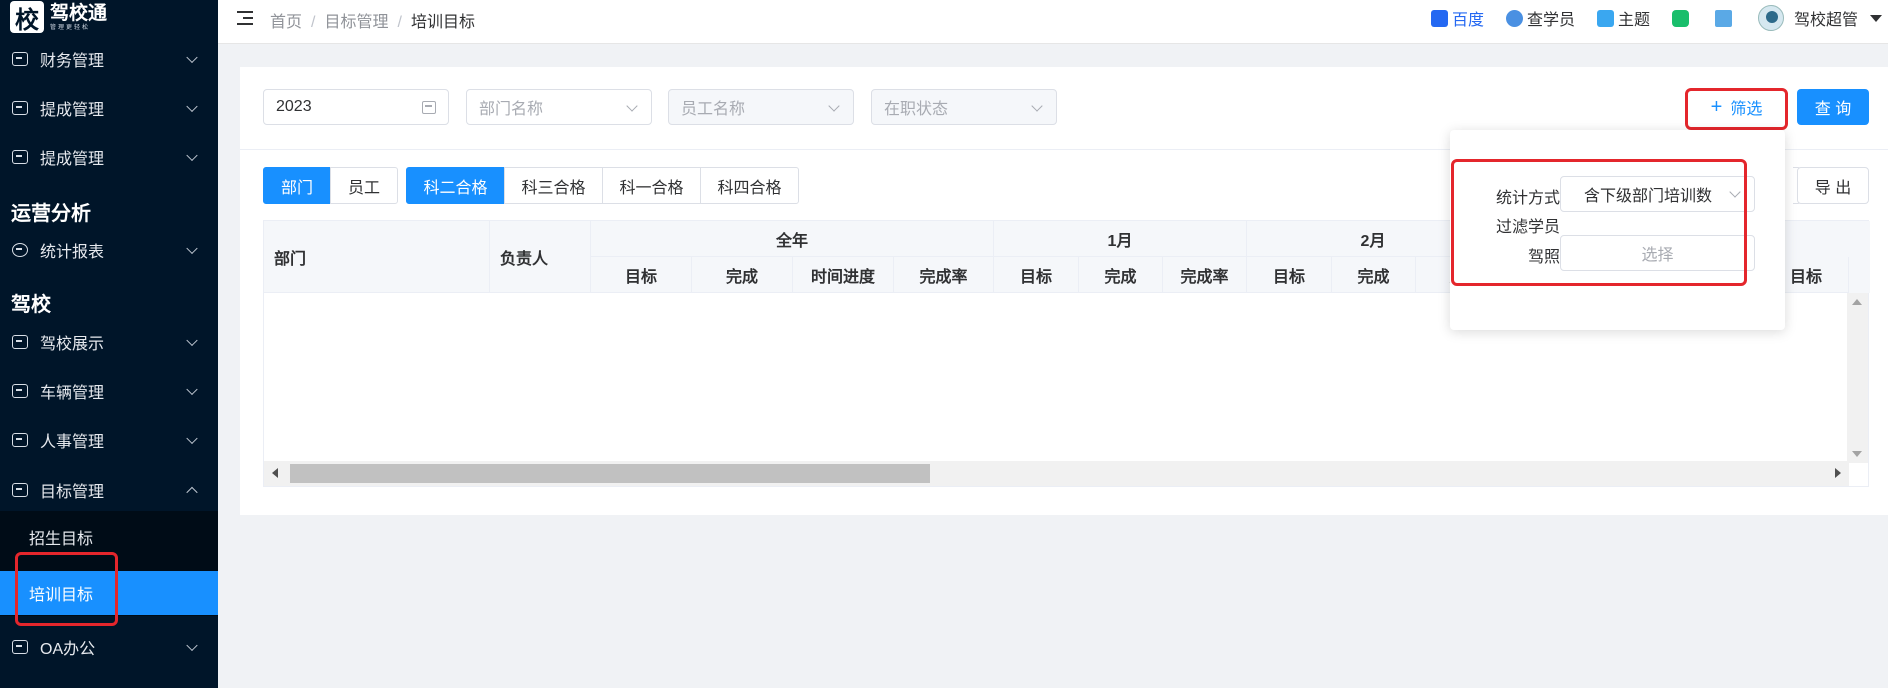 The image size is (1888, 688). I want to click on sidebar-item-vehicles: 车辆管理, so click(109, 390).